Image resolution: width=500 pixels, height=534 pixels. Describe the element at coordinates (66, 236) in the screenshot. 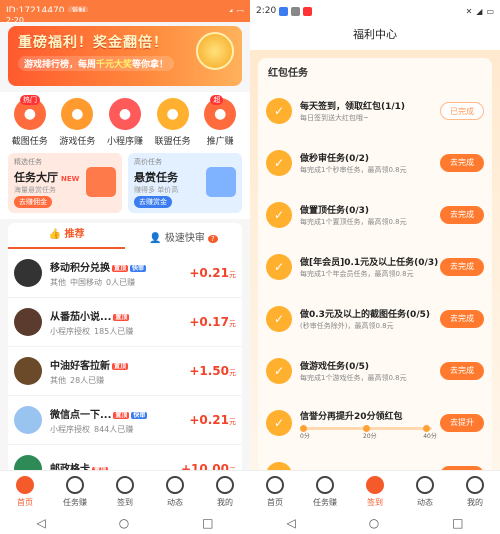

I see `tab-recommend: 👍 推荐` at that location.